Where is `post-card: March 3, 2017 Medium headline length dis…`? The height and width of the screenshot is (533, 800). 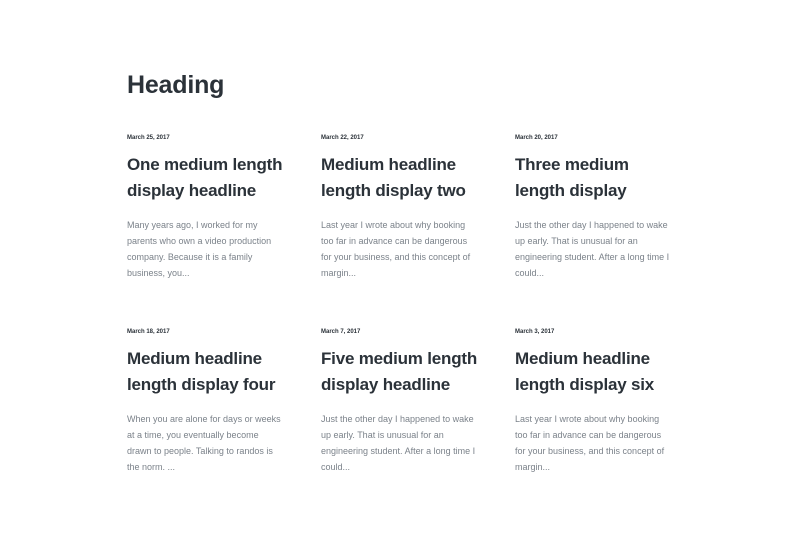
post-card: March 3, 2017 Medium headline length dis… is located at coordinates (592, 401).